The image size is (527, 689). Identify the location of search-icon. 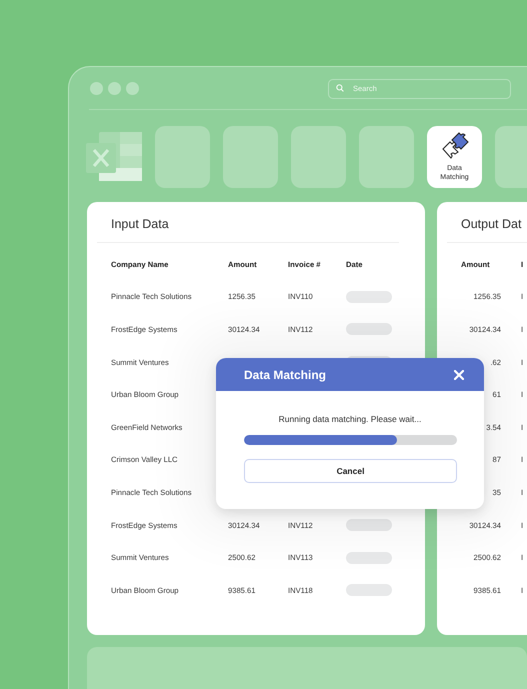
(340, 88).